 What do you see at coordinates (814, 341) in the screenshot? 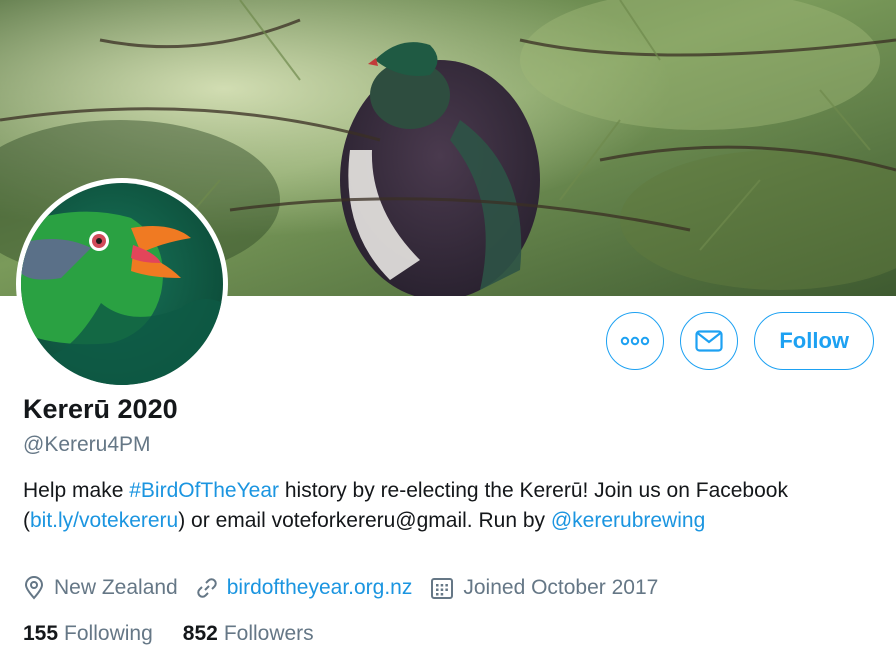
I see `follow-button: Follow` at bounding box center [814, 341].